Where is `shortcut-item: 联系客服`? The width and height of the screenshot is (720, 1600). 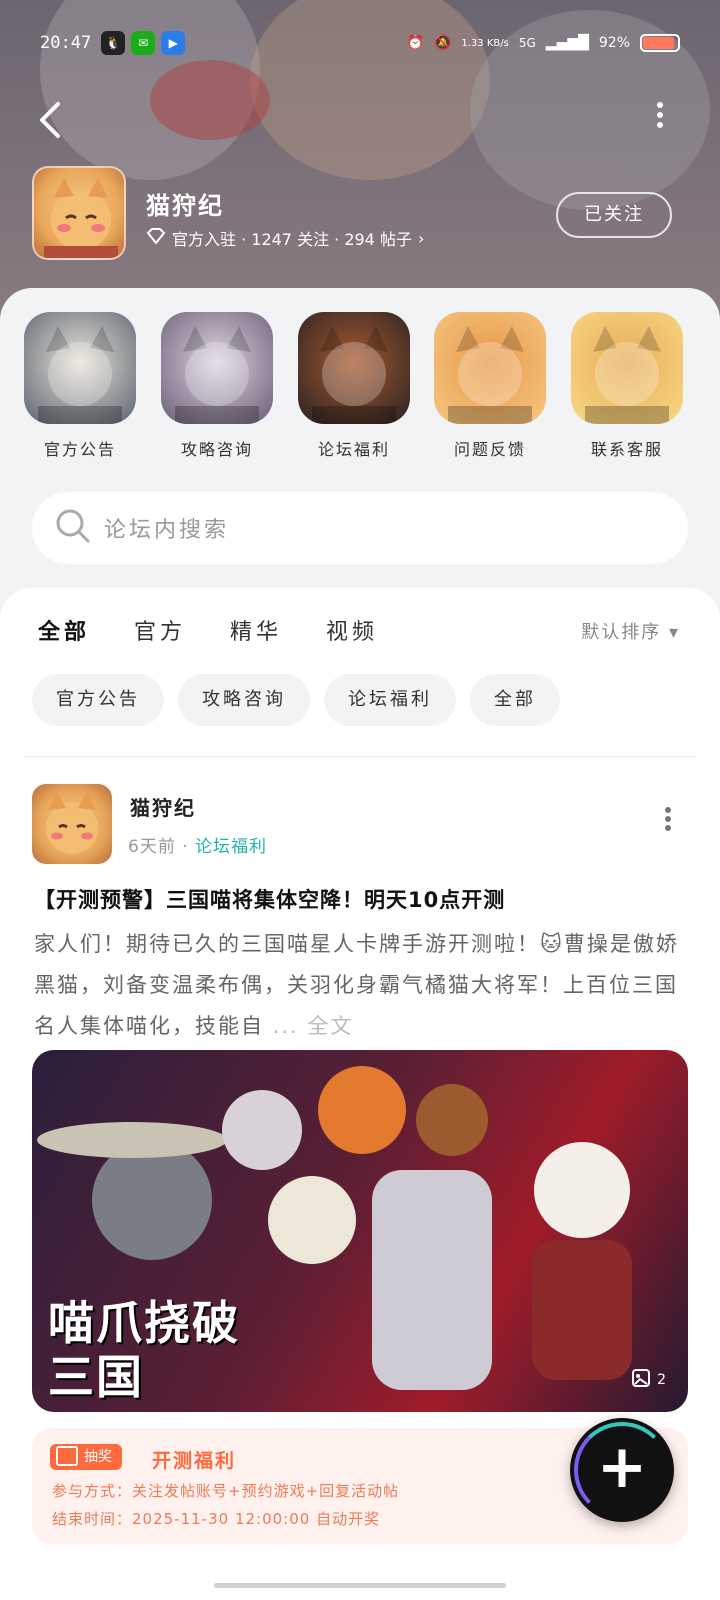
shortcut-item: 联系客服 is located at coordinates (627, 386).